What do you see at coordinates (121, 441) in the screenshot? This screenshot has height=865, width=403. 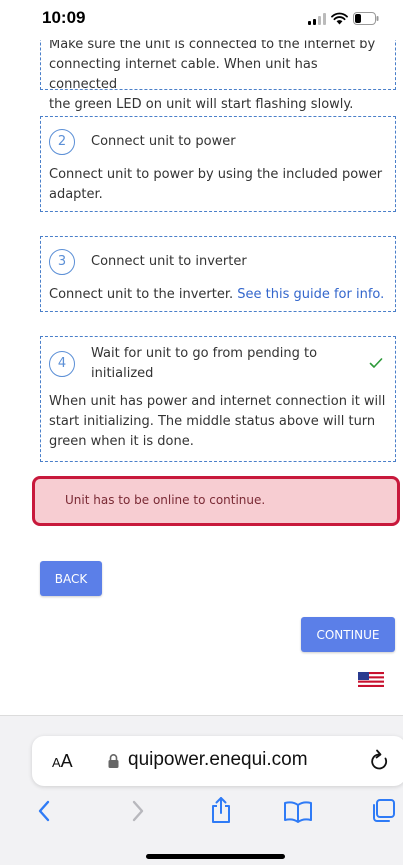 I see `step-4-desc-line: green when it is done.` at bounding box center [121, 441].